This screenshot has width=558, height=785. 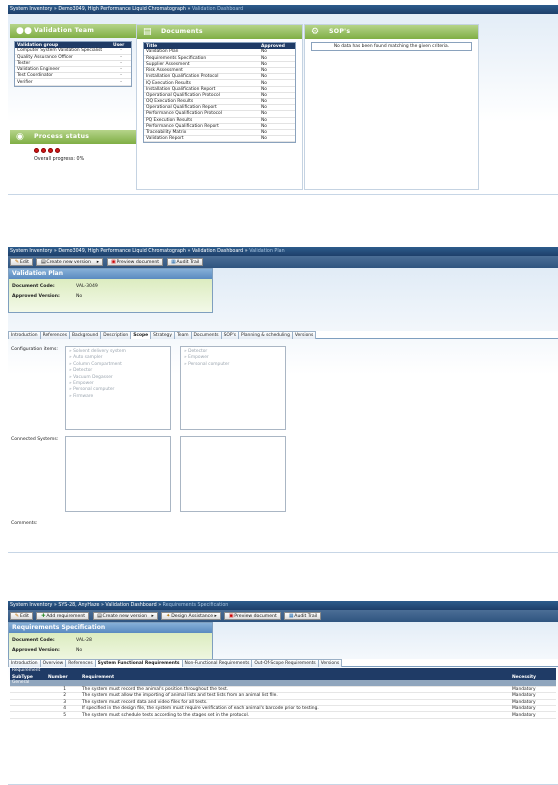 What do you see at coordinates (78, 605) in the screenshot?
I see `breadcrumb-system: SYS-28, AnyHaze` at bounding box center [78, 605].